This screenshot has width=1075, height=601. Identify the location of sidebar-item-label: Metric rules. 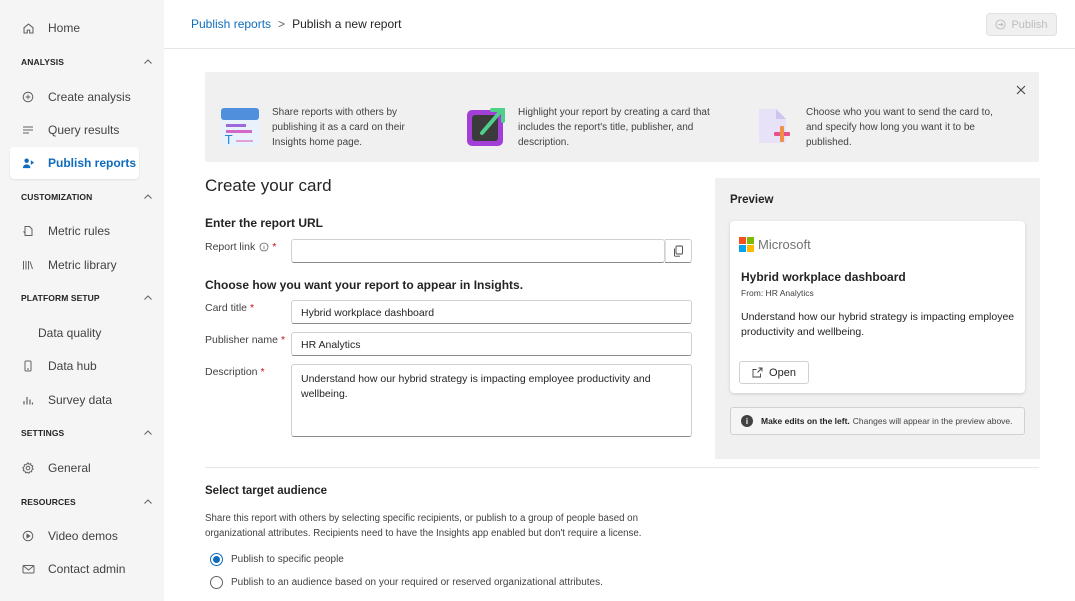
(79, 231).